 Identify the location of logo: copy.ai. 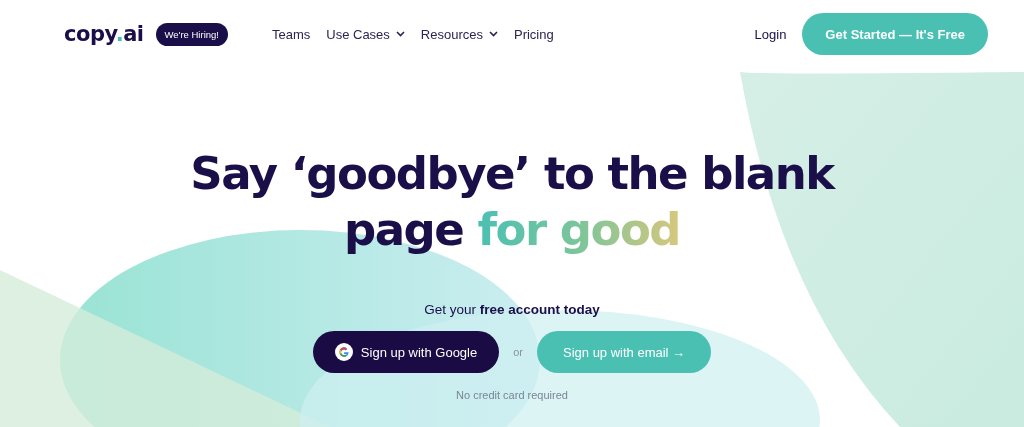
(104, 34).